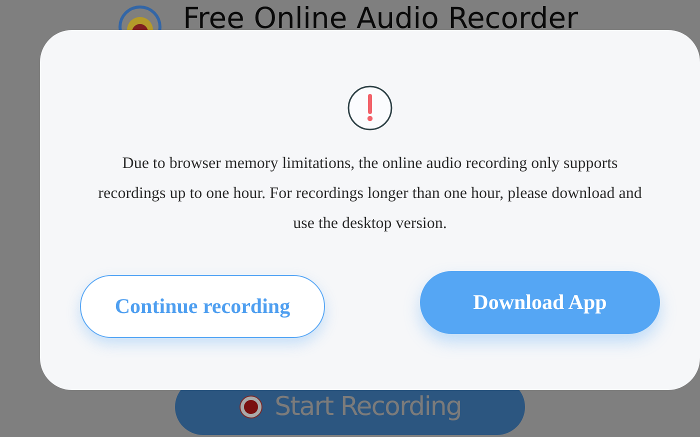 The width and height of the screenshot is (700, 437). I want to click on record-icon, so click(250, 407).